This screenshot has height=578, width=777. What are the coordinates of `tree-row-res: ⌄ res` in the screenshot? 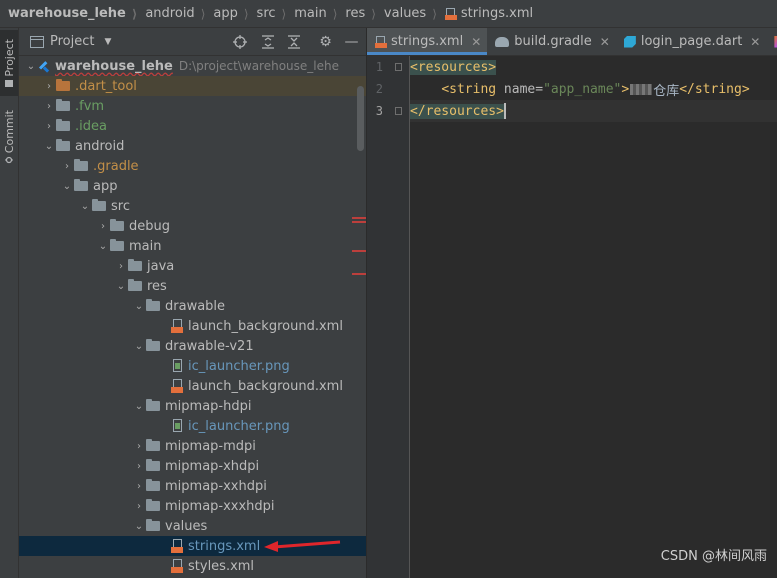 It's located at (192, 286).